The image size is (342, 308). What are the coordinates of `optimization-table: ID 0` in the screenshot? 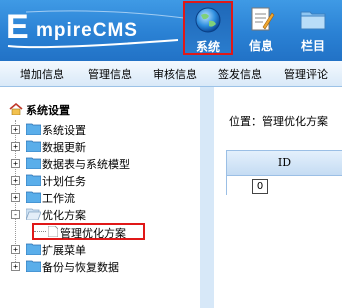 It's located at (284, 172).